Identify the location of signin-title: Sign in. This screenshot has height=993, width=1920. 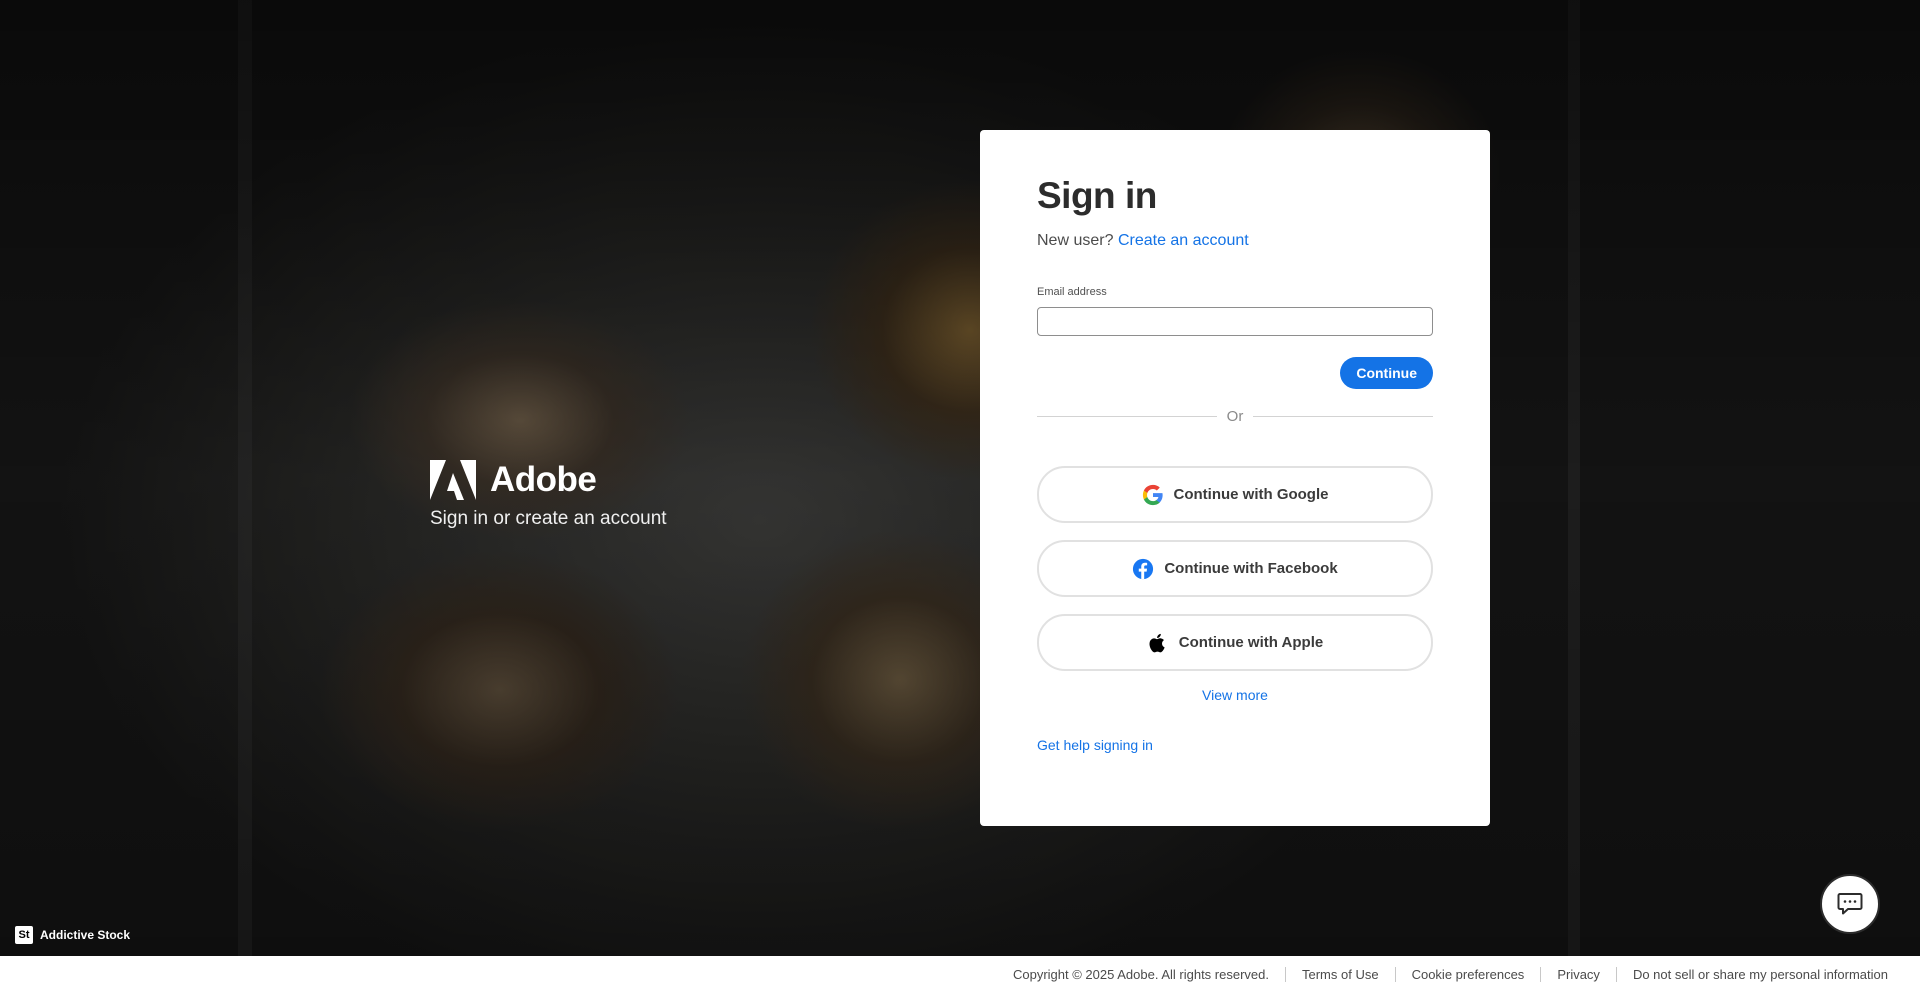
(1097, 195).